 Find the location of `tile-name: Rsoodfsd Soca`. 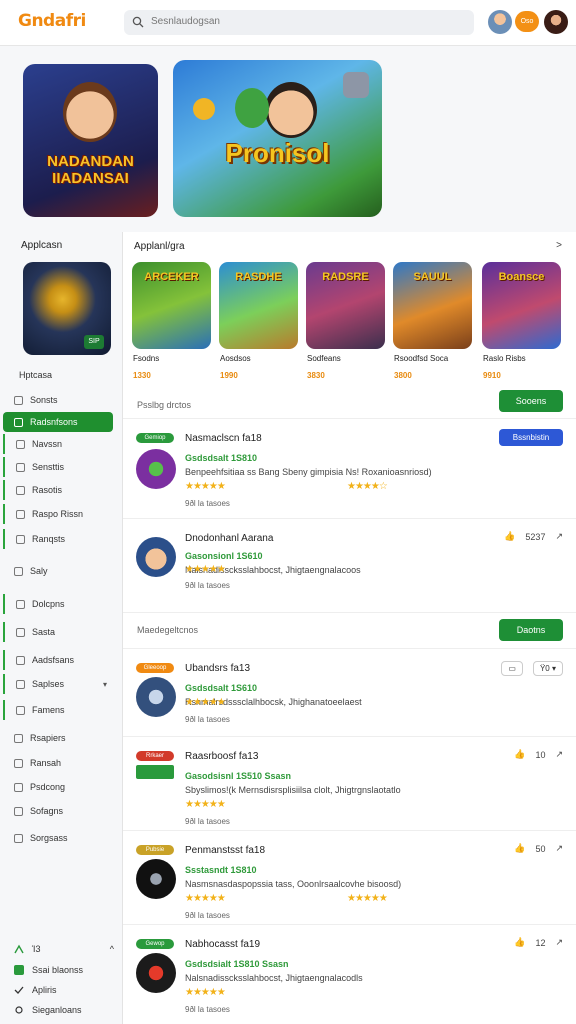

tile-name: Rsoodfsd Soca is located at coordinates (421, 358).